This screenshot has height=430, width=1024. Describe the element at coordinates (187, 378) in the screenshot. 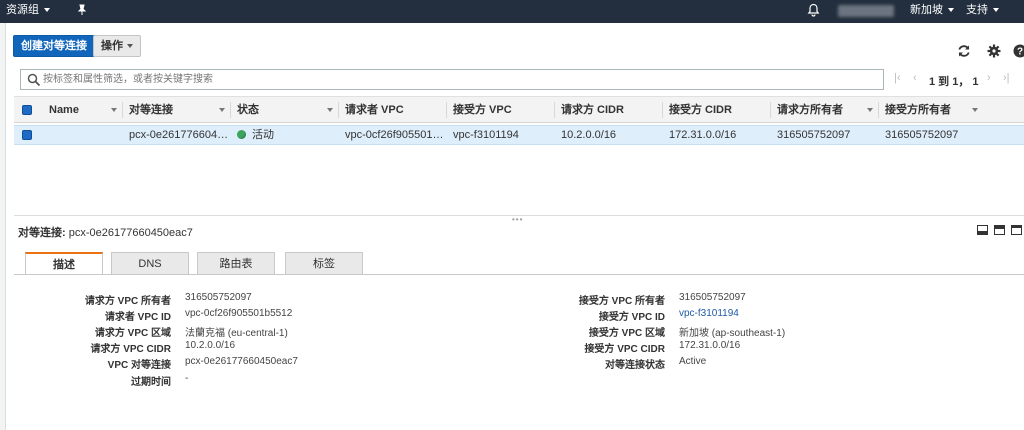

I see `expiration-time-value: -` at that location.